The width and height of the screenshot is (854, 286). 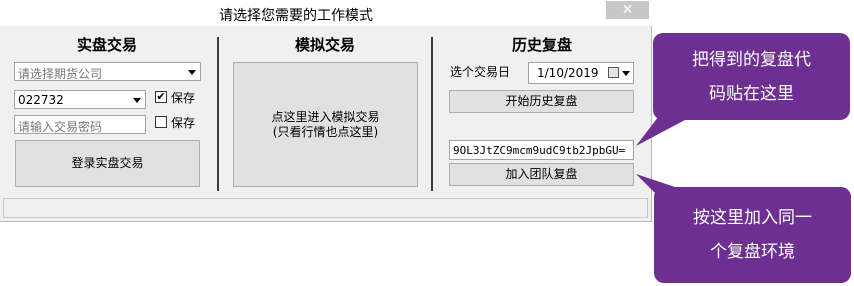 I want to click on join-team-callout: 按这里加入同一 个复盘环境, so click(x=752, y=235).